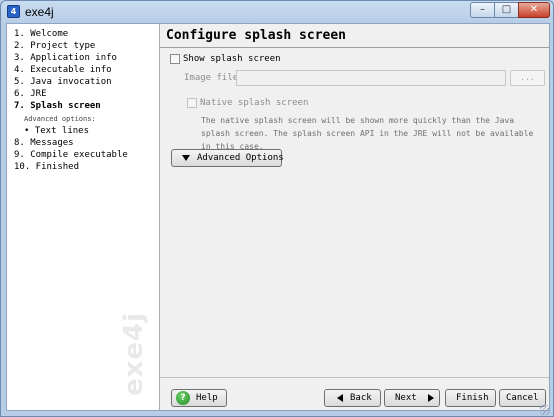  I want to click on help-button: ? Help, so click(199, 398).